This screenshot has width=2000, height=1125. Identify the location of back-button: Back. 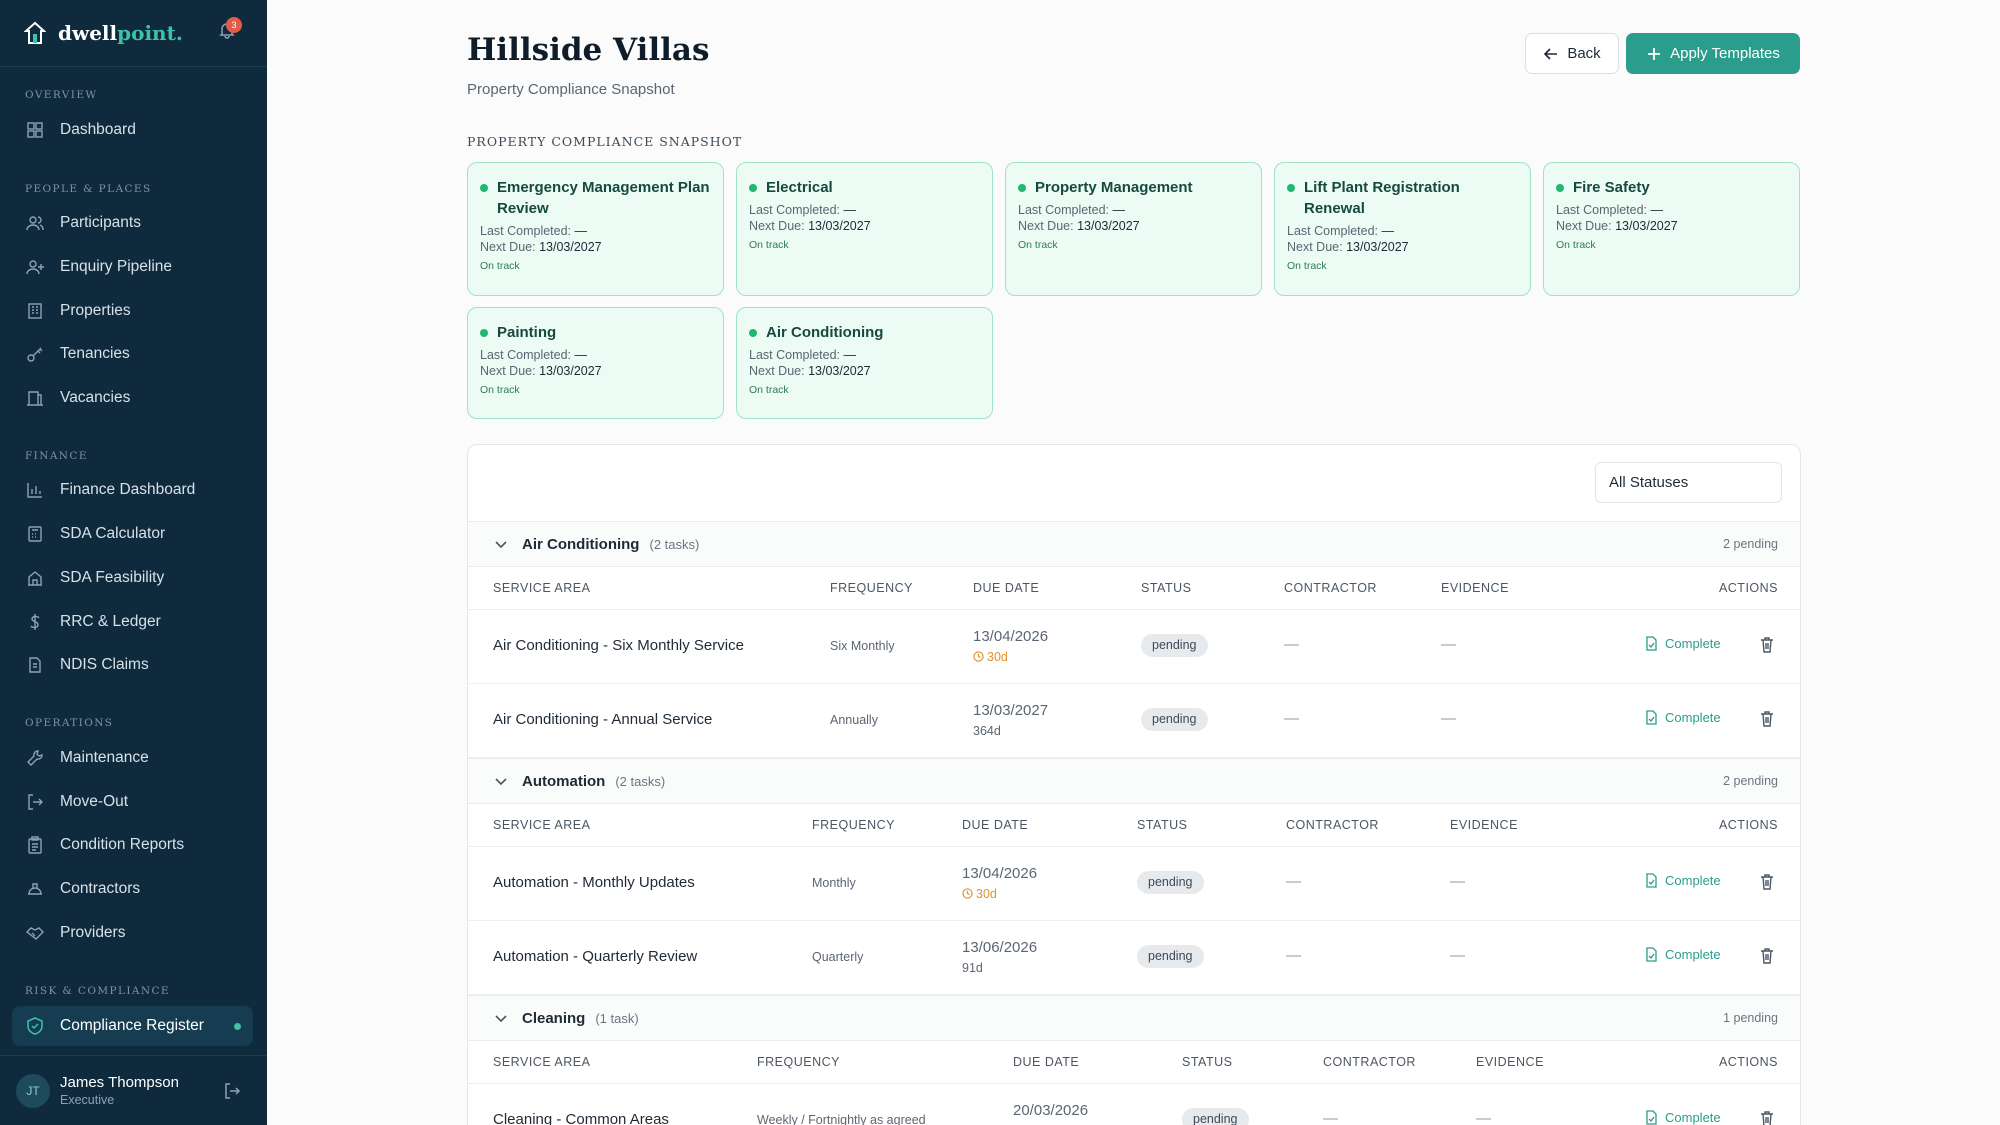
(1572, 53).